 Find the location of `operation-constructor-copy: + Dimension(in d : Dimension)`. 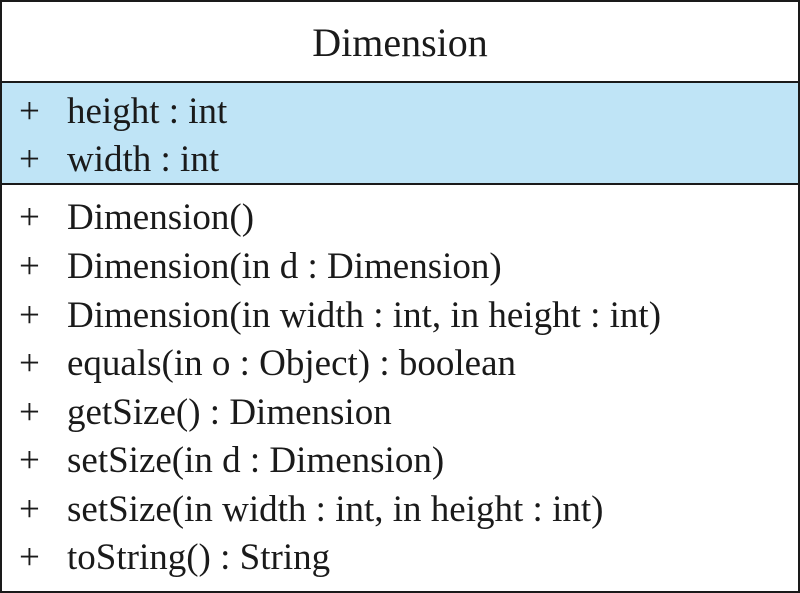

operation-constructor-copy: + Dimension(in d : Dimension) is located at coordinates (260, 266).